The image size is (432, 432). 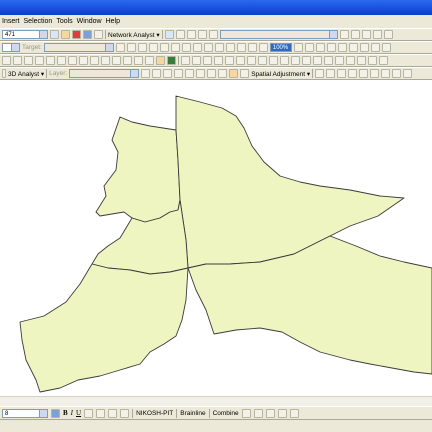 What do you see at coordinates (65, 34) in the screenshot?
I see `catalog-icon` at bounding box center [65, 34].